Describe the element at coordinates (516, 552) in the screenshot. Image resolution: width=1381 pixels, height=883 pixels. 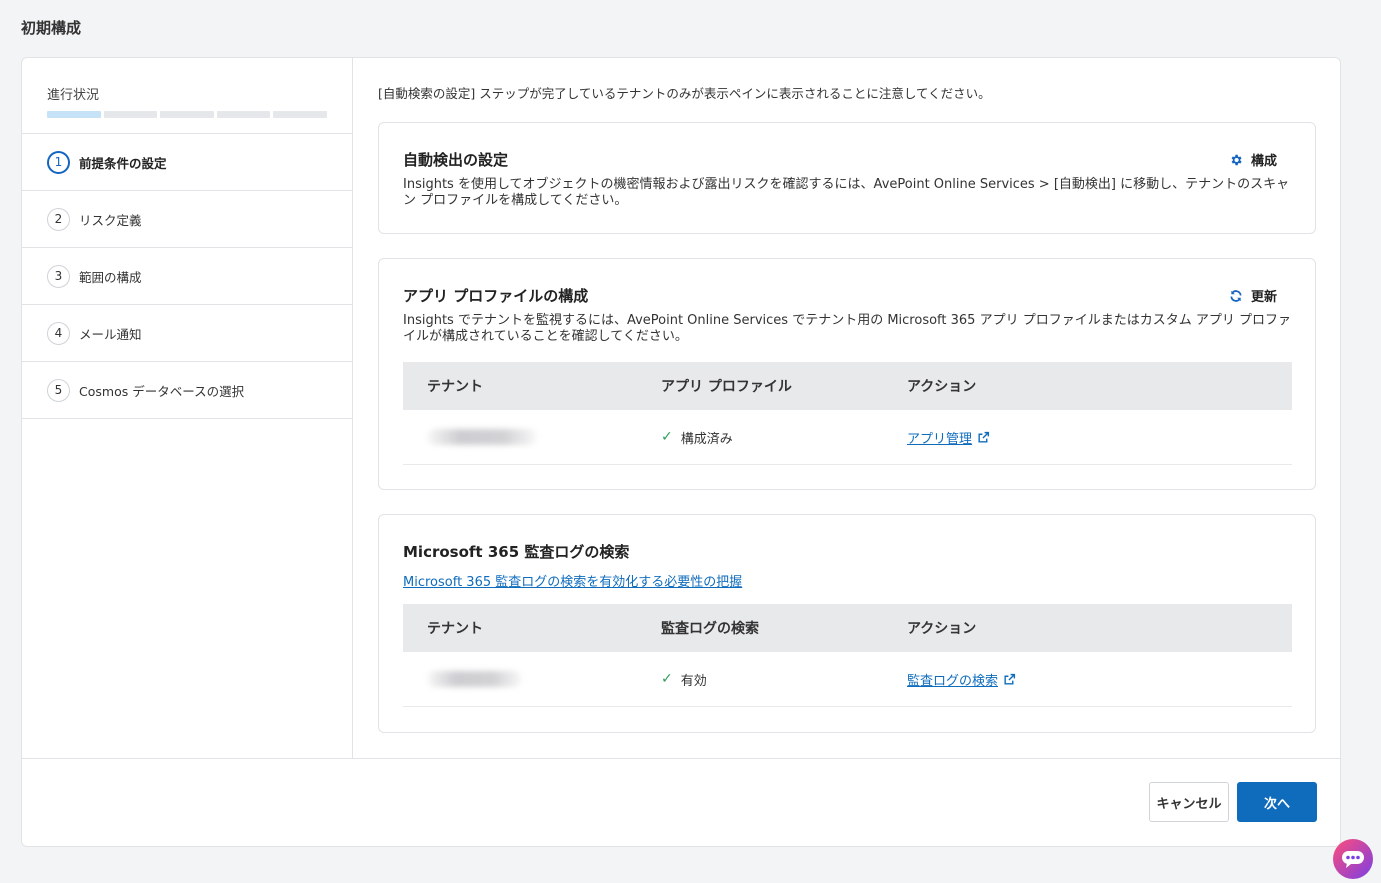
I see `audit-log-title: Microsoft 365 監査ログの検索` at that location.